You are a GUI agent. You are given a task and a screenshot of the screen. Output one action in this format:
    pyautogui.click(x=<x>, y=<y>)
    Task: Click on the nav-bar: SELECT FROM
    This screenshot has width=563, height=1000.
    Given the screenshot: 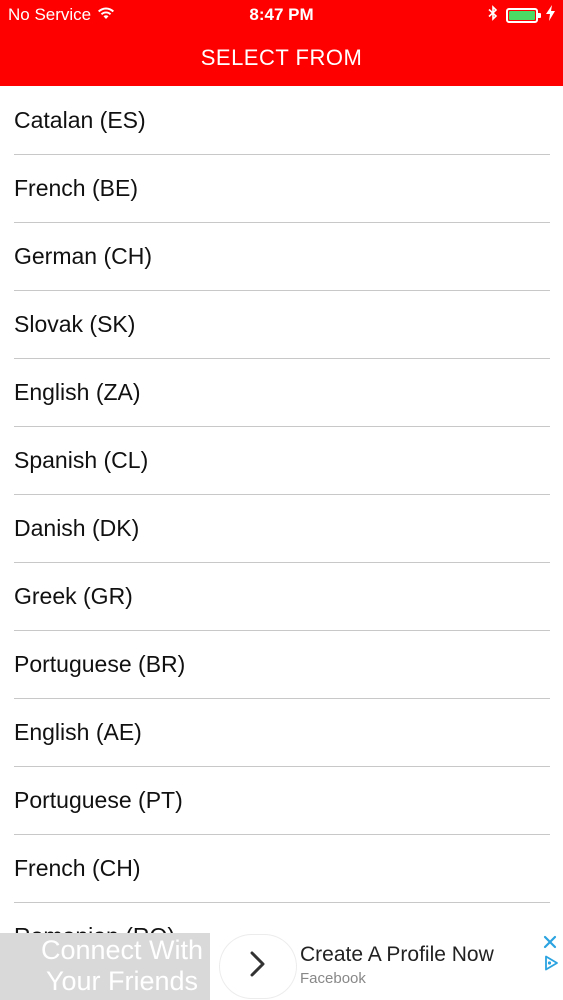 What is the action you would take?
    pyautogui.click(x=281, y=58)
    